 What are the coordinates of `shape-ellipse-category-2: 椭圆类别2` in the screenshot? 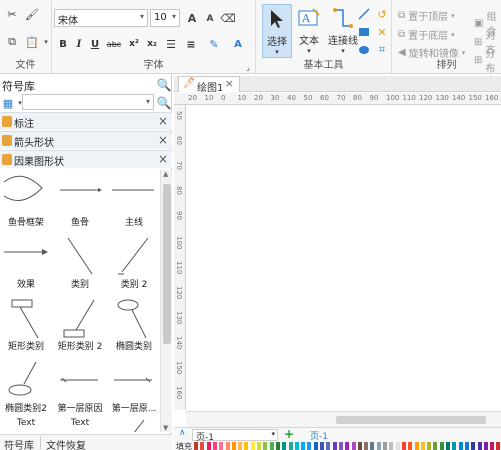 It's located at (26, 386).